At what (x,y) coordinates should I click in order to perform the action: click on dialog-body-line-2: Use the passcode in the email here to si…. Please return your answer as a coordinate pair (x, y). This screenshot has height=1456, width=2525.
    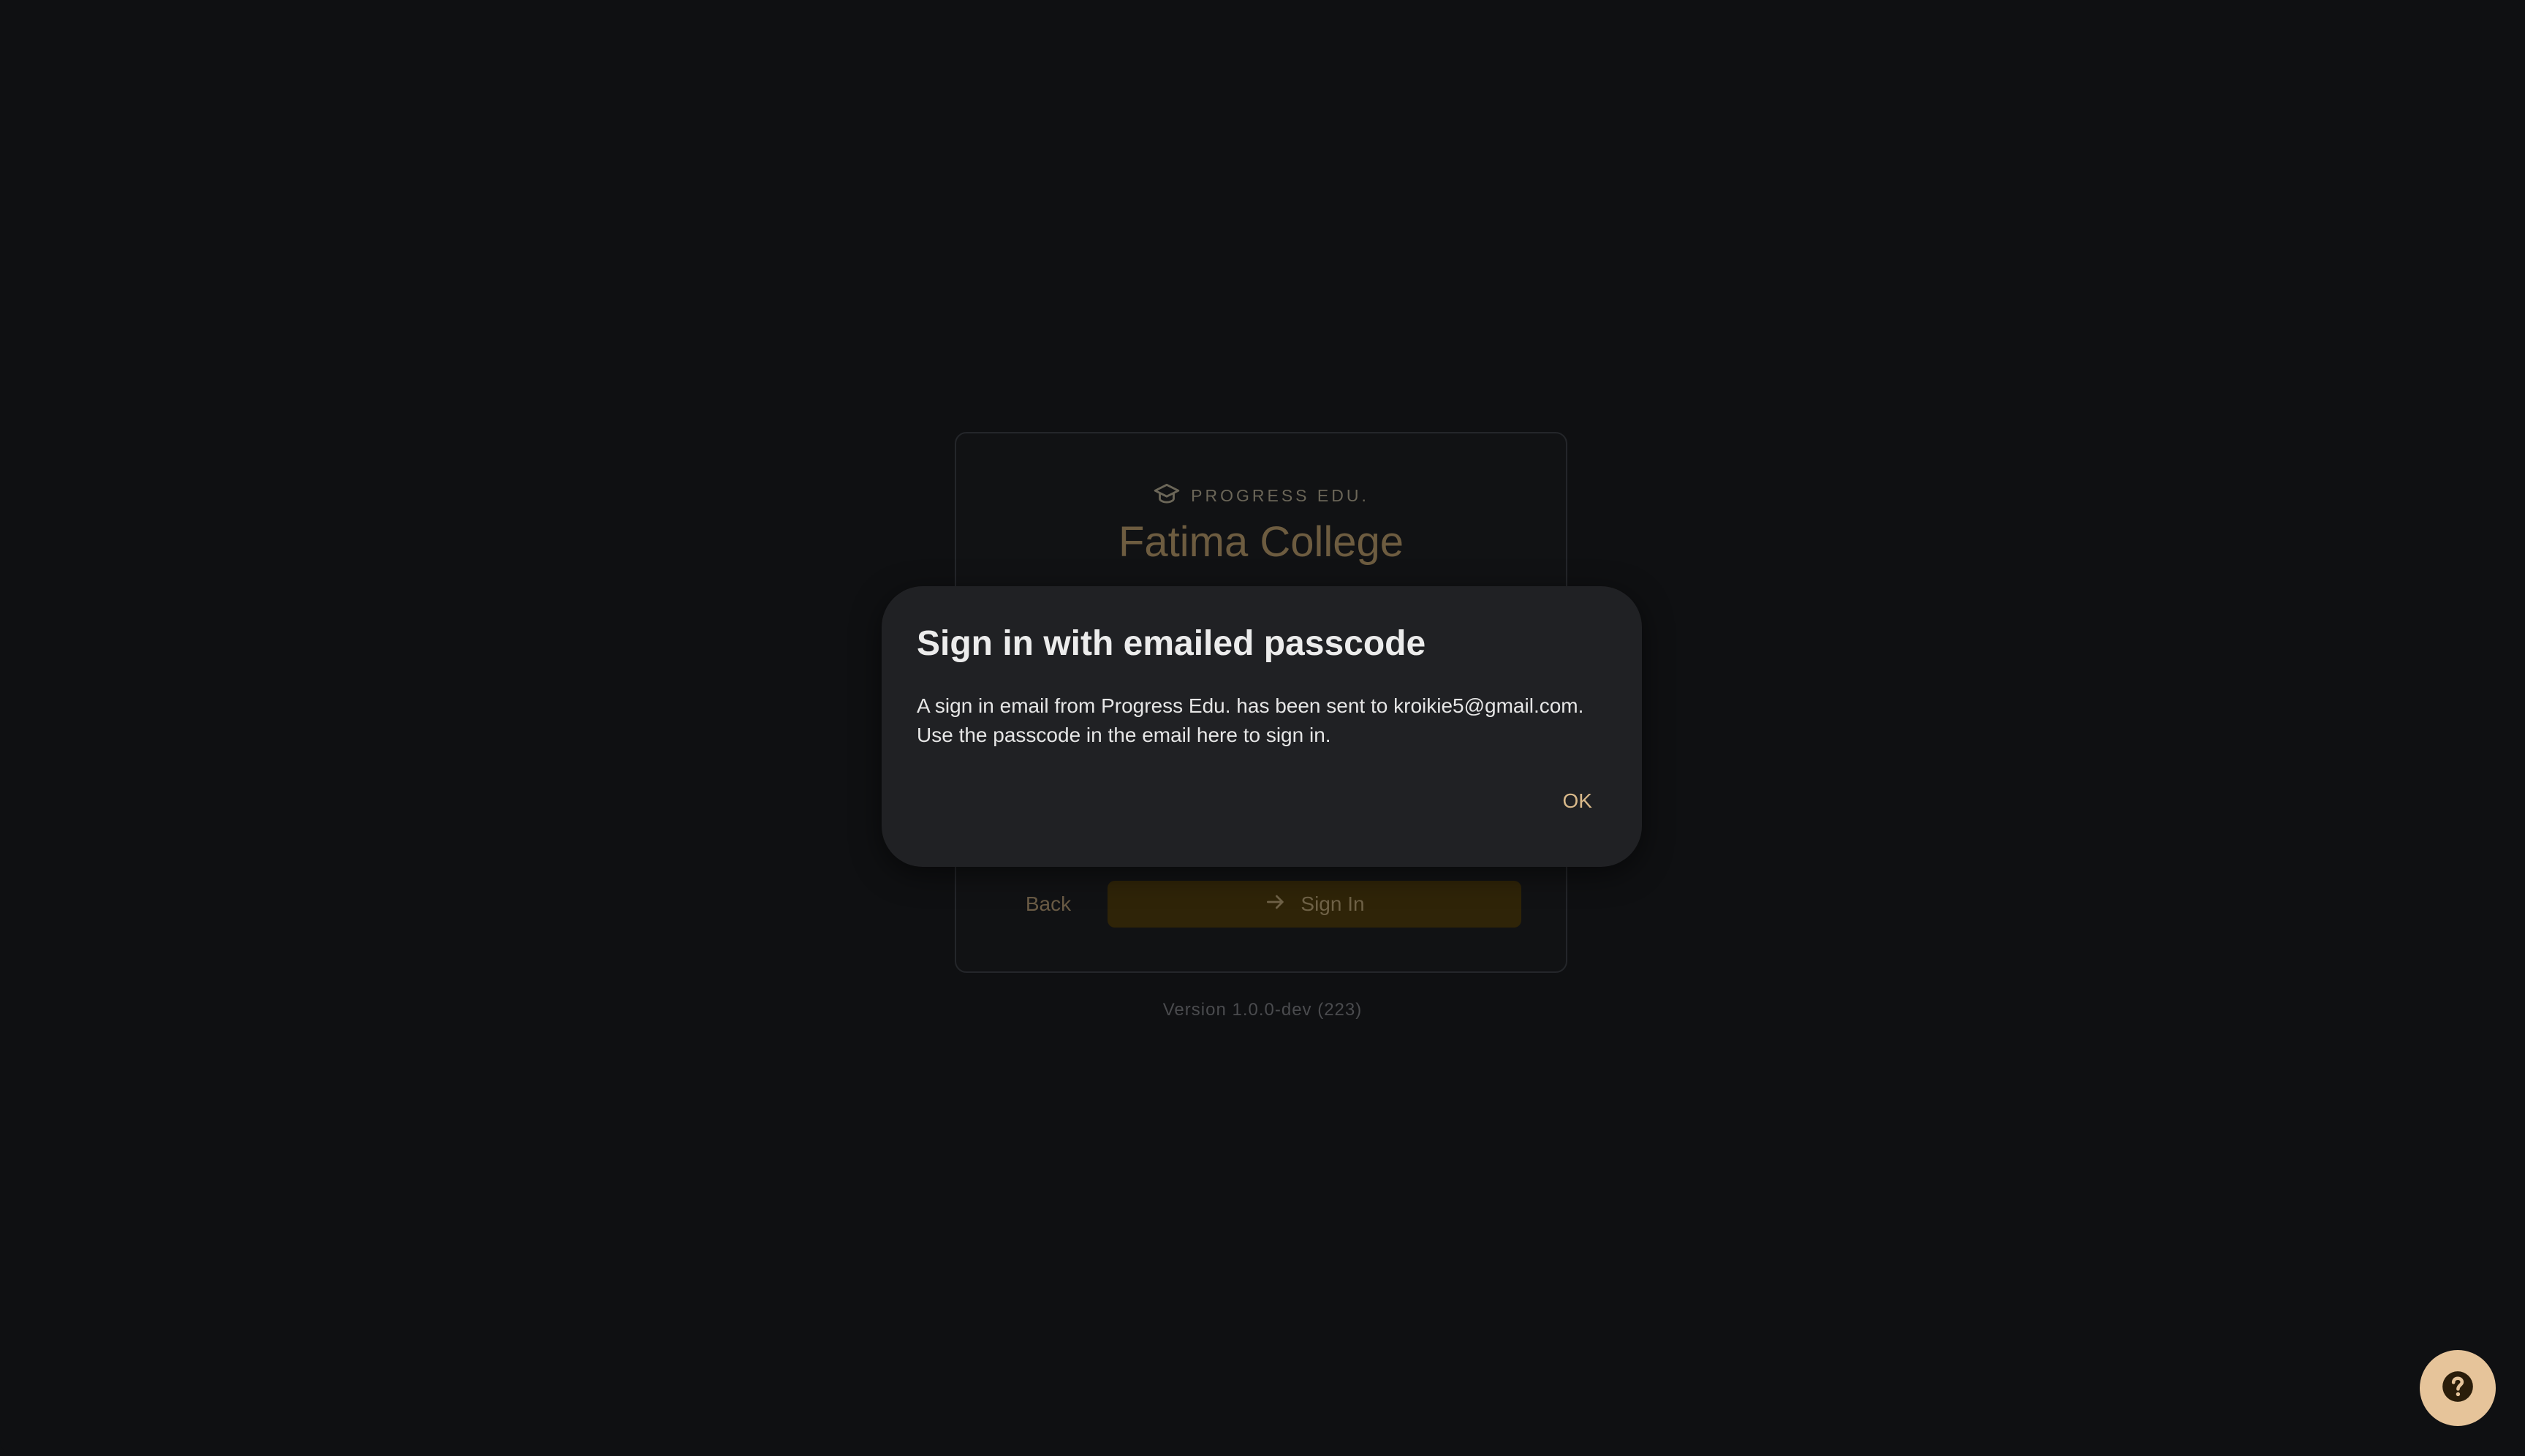
    Looking at the image, I should click on (1124, 735).